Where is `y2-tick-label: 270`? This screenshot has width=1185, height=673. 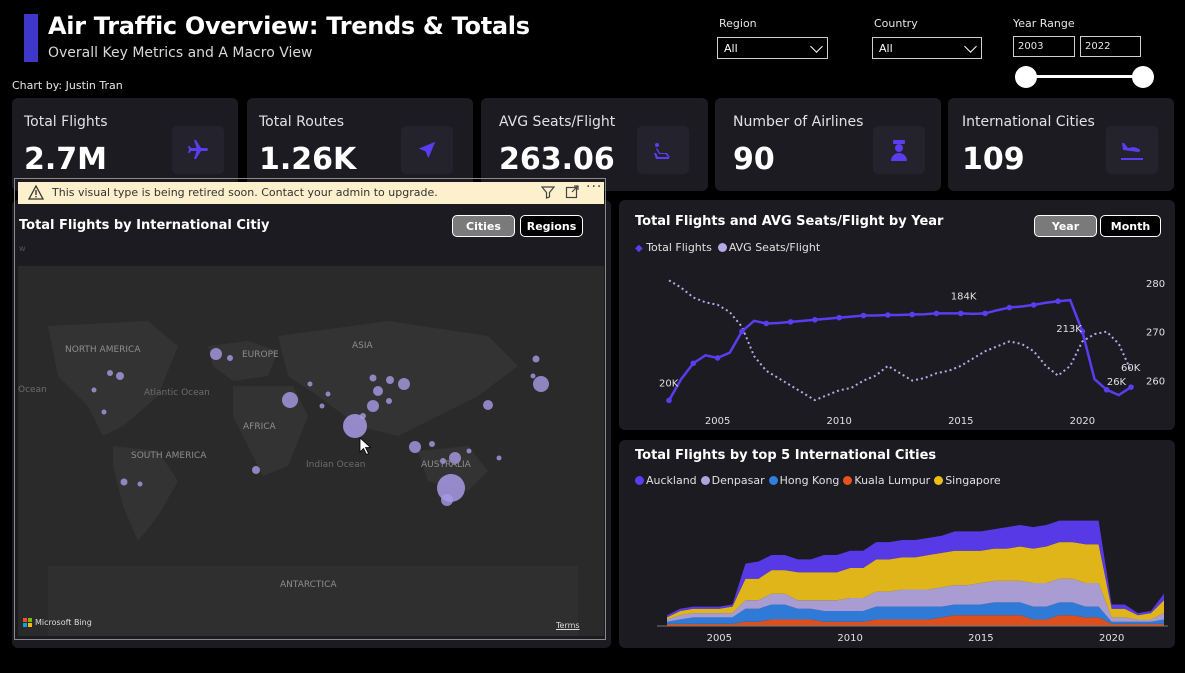 y2-tick-label: 270 is located at coordinates (1155, 333).